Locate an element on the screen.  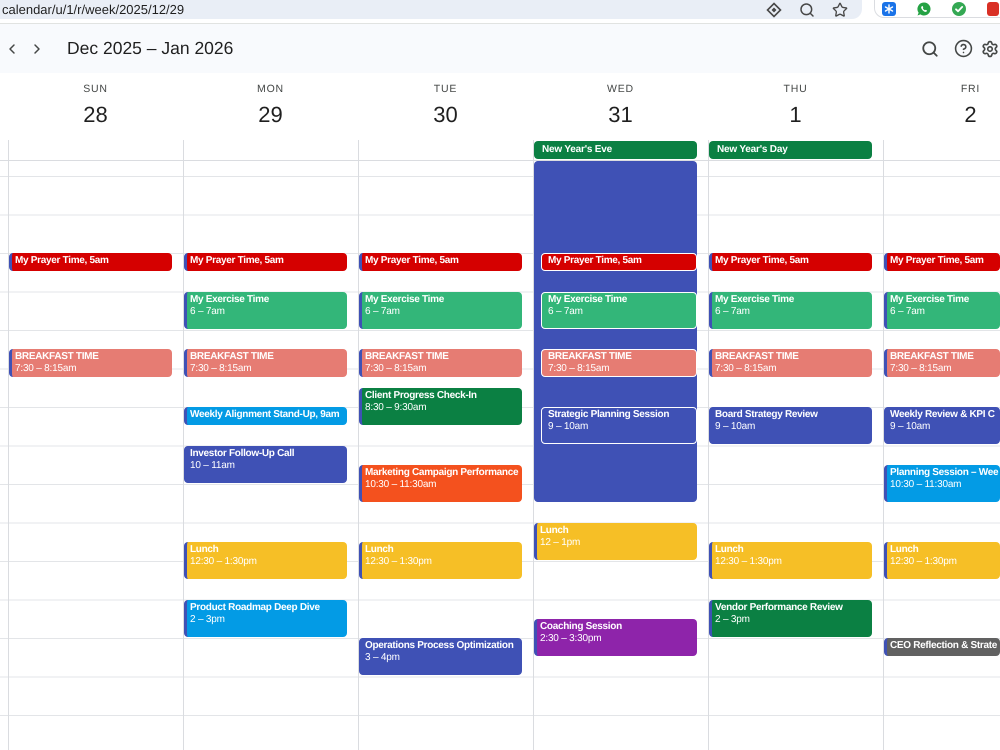
day-number: 30 is located at coordinates (445, 115).